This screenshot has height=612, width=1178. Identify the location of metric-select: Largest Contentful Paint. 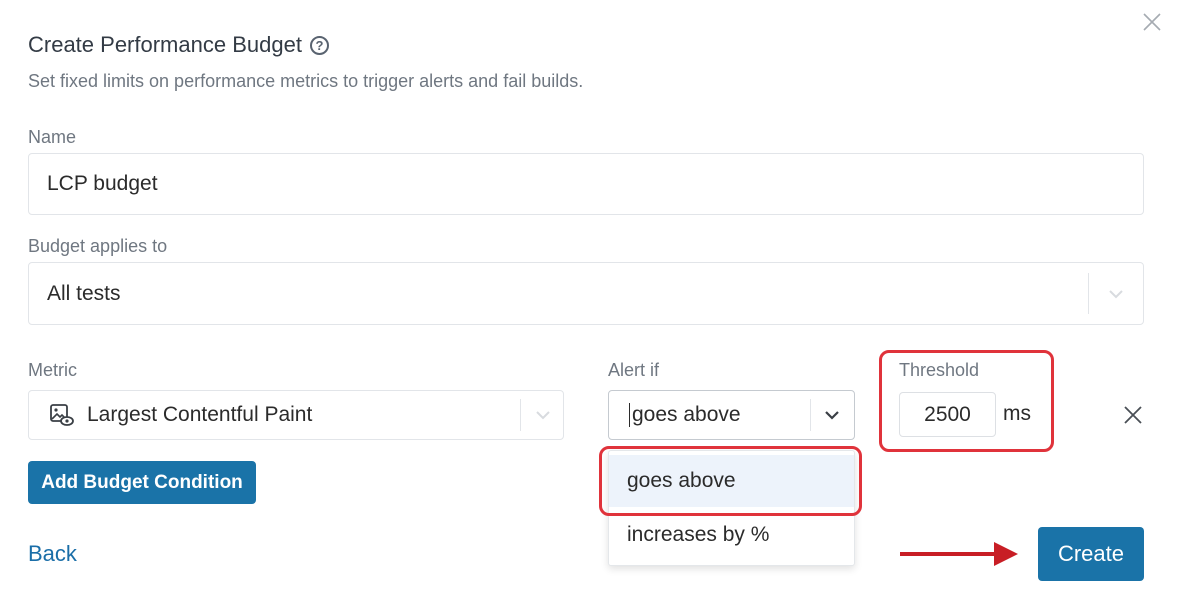
(296, 415).